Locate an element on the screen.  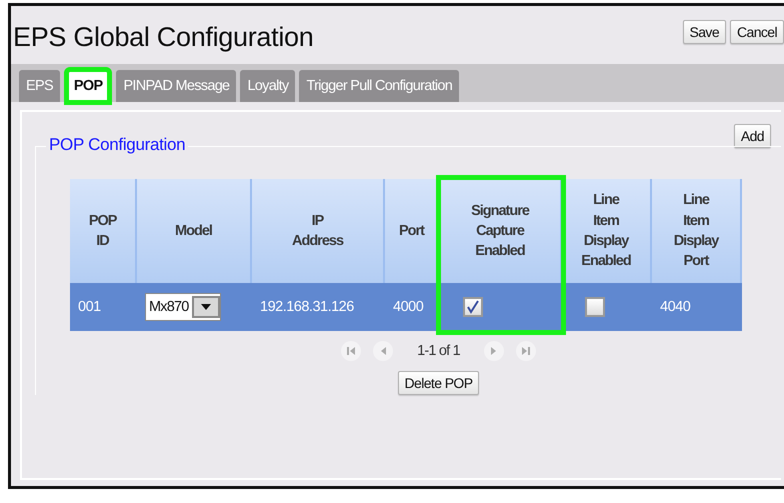
section-title: POP Configuration is located at coordinates (117, 145).